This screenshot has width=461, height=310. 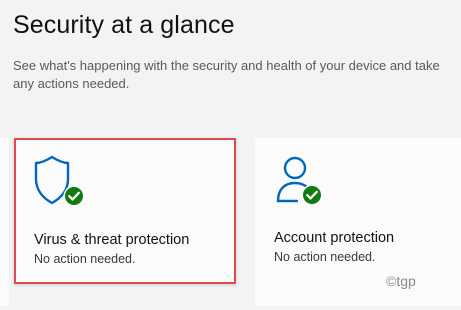 I want to click on tile-partial-left, so click(x=4, y=222).